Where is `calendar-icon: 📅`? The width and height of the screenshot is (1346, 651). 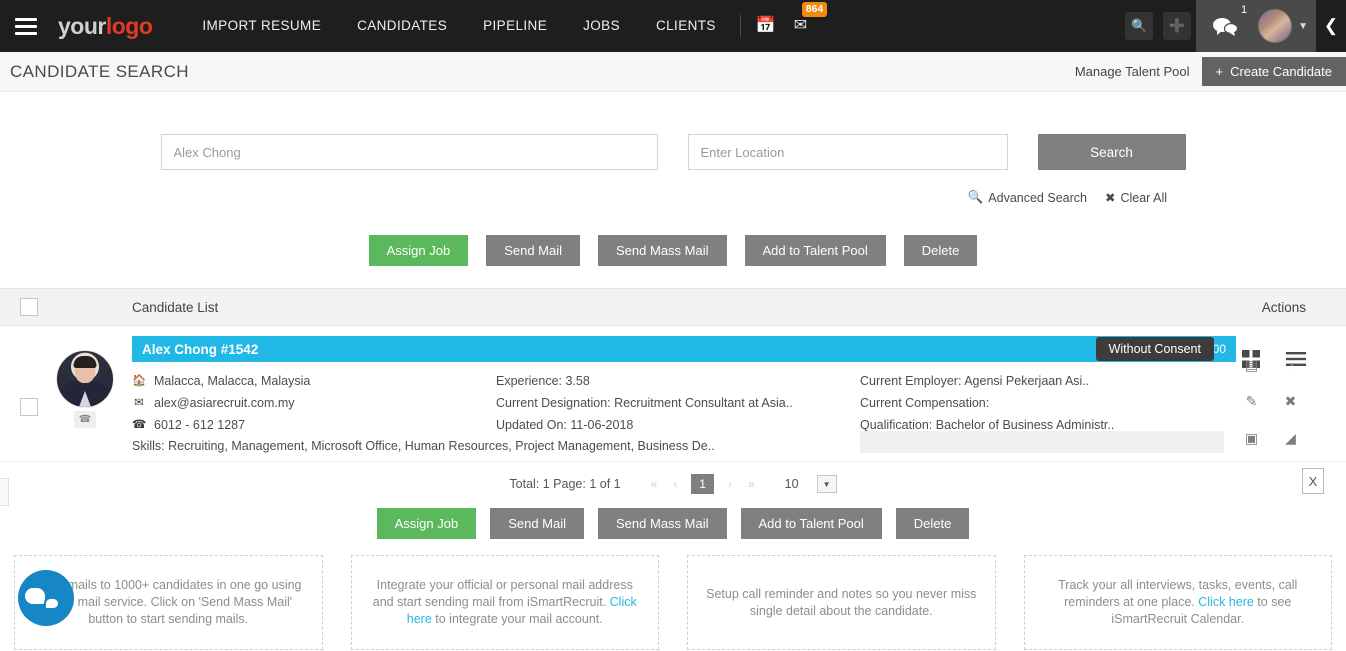
calendar-icon: 📅 is located at coordinates (766, 26).